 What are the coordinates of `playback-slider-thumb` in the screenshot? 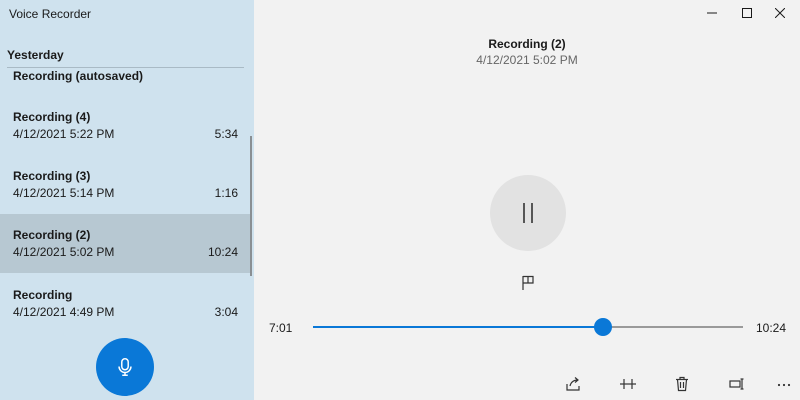 It's located at (603, 327).